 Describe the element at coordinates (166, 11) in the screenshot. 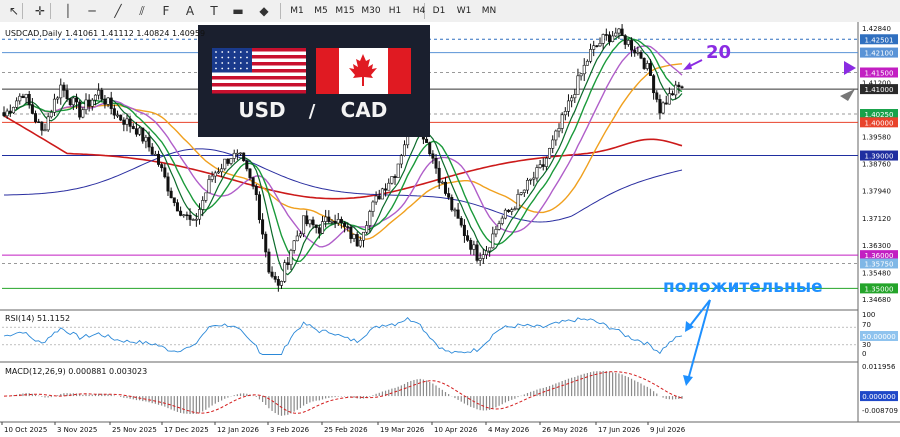

I see `fibonacci-icon: F` at that location.